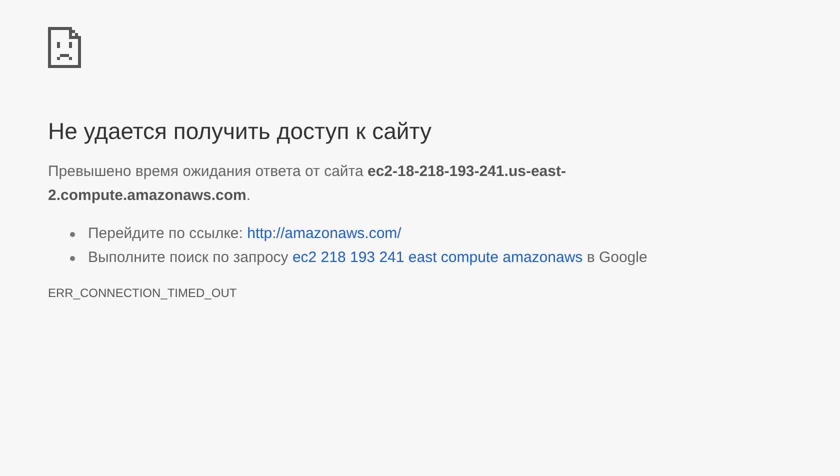 The width and height of the screenshot is (840, 476). What do you see at coordinates (437, 257) in the screenshot?
I see `suggestion-link: ec2 218 193 241 east compute amazonaws` at bounding box center [437, 257].